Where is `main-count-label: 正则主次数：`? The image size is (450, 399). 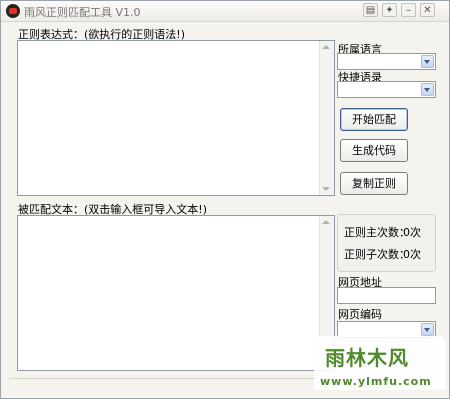
main-count-label: 正则主次数： is located at coordinates (377, 232).